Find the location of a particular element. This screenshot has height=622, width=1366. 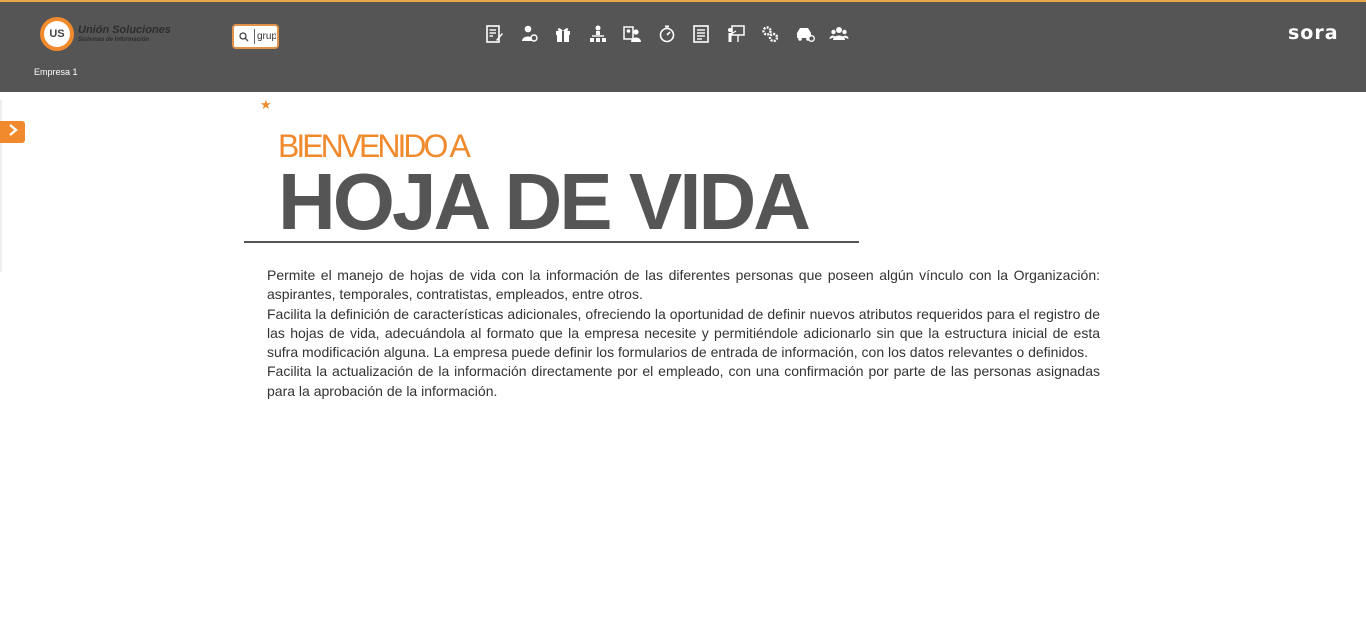

chevron-right-icon is located at coordinates (13, 132).